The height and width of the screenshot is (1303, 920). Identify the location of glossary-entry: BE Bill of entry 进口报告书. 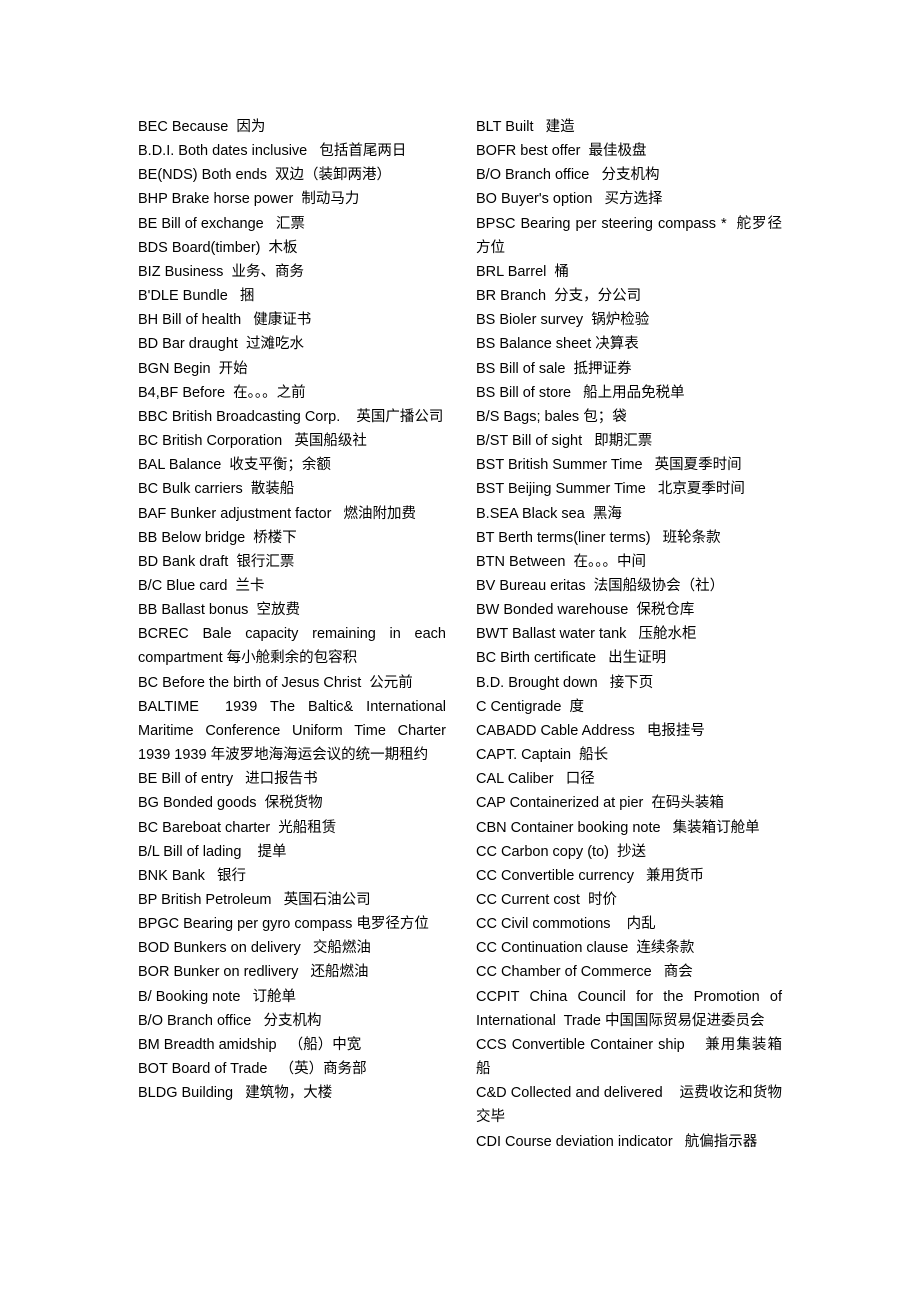
(228, 779).